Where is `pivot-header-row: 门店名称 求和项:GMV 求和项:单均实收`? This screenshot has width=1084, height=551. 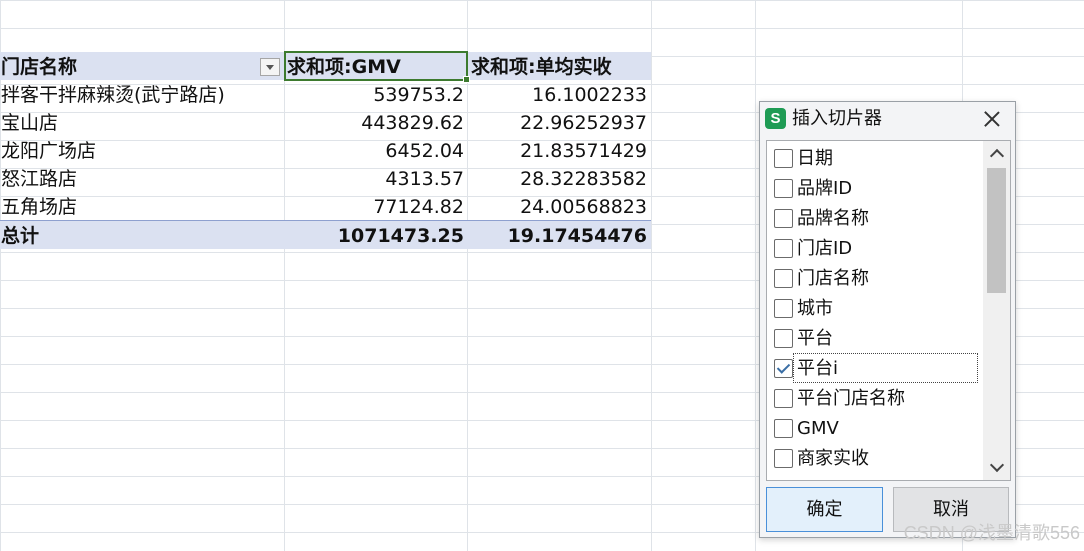 pivot-header-row: 门店名称 求和项:GMV 求和项:单均实收 is located at coordinates (325, 66).